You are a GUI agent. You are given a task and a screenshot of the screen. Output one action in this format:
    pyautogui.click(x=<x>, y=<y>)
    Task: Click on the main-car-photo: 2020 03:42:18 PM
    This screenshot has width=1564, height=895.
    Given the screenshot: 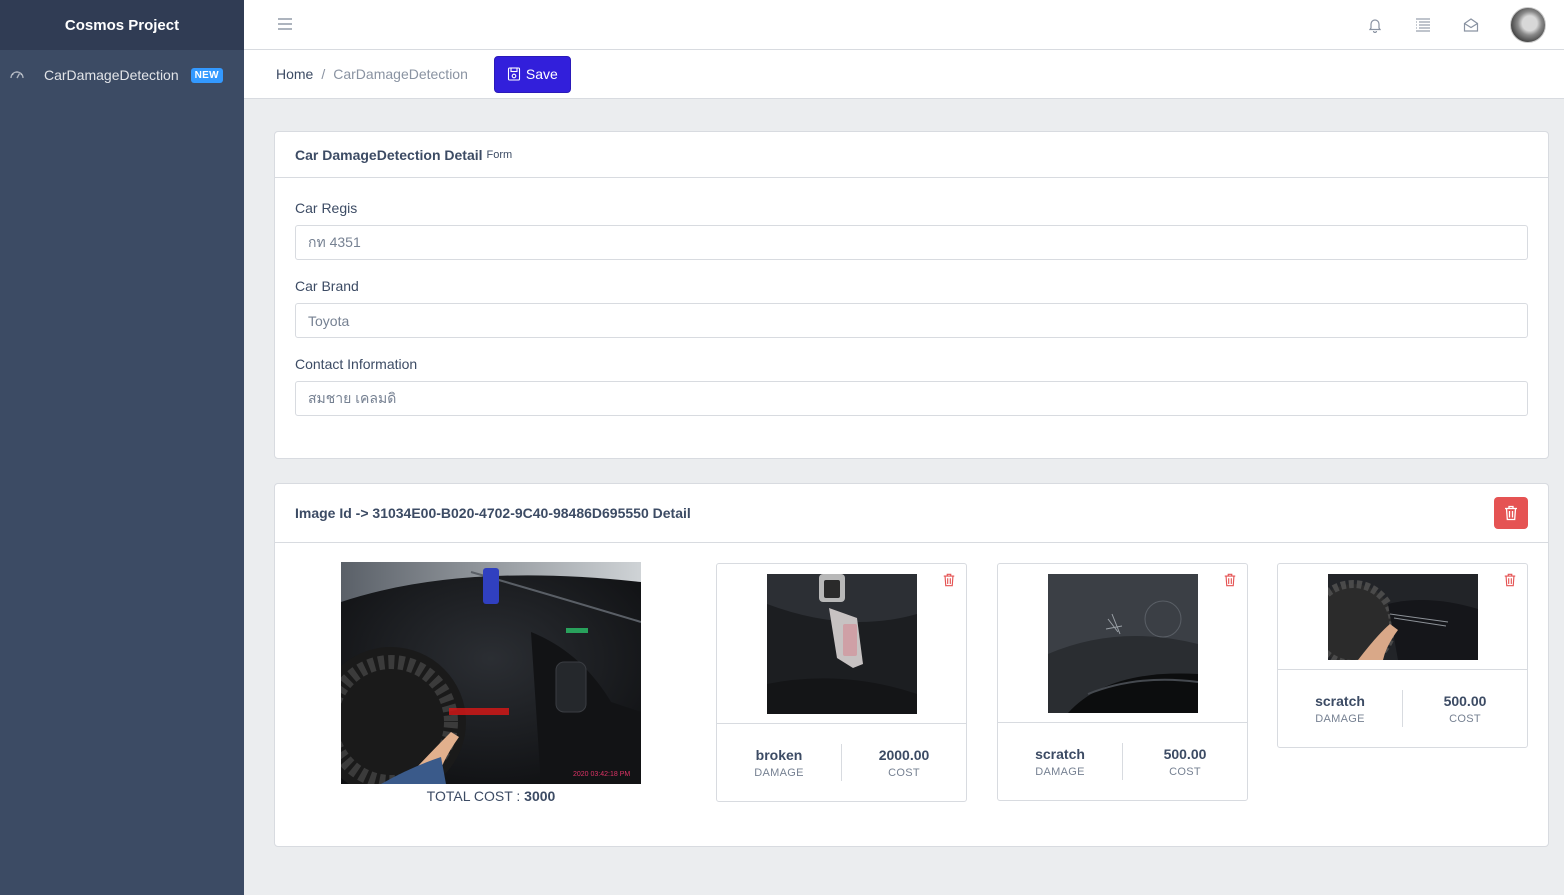 What is the action you would take?
    pyautogui.click(x=491, y=673)
    